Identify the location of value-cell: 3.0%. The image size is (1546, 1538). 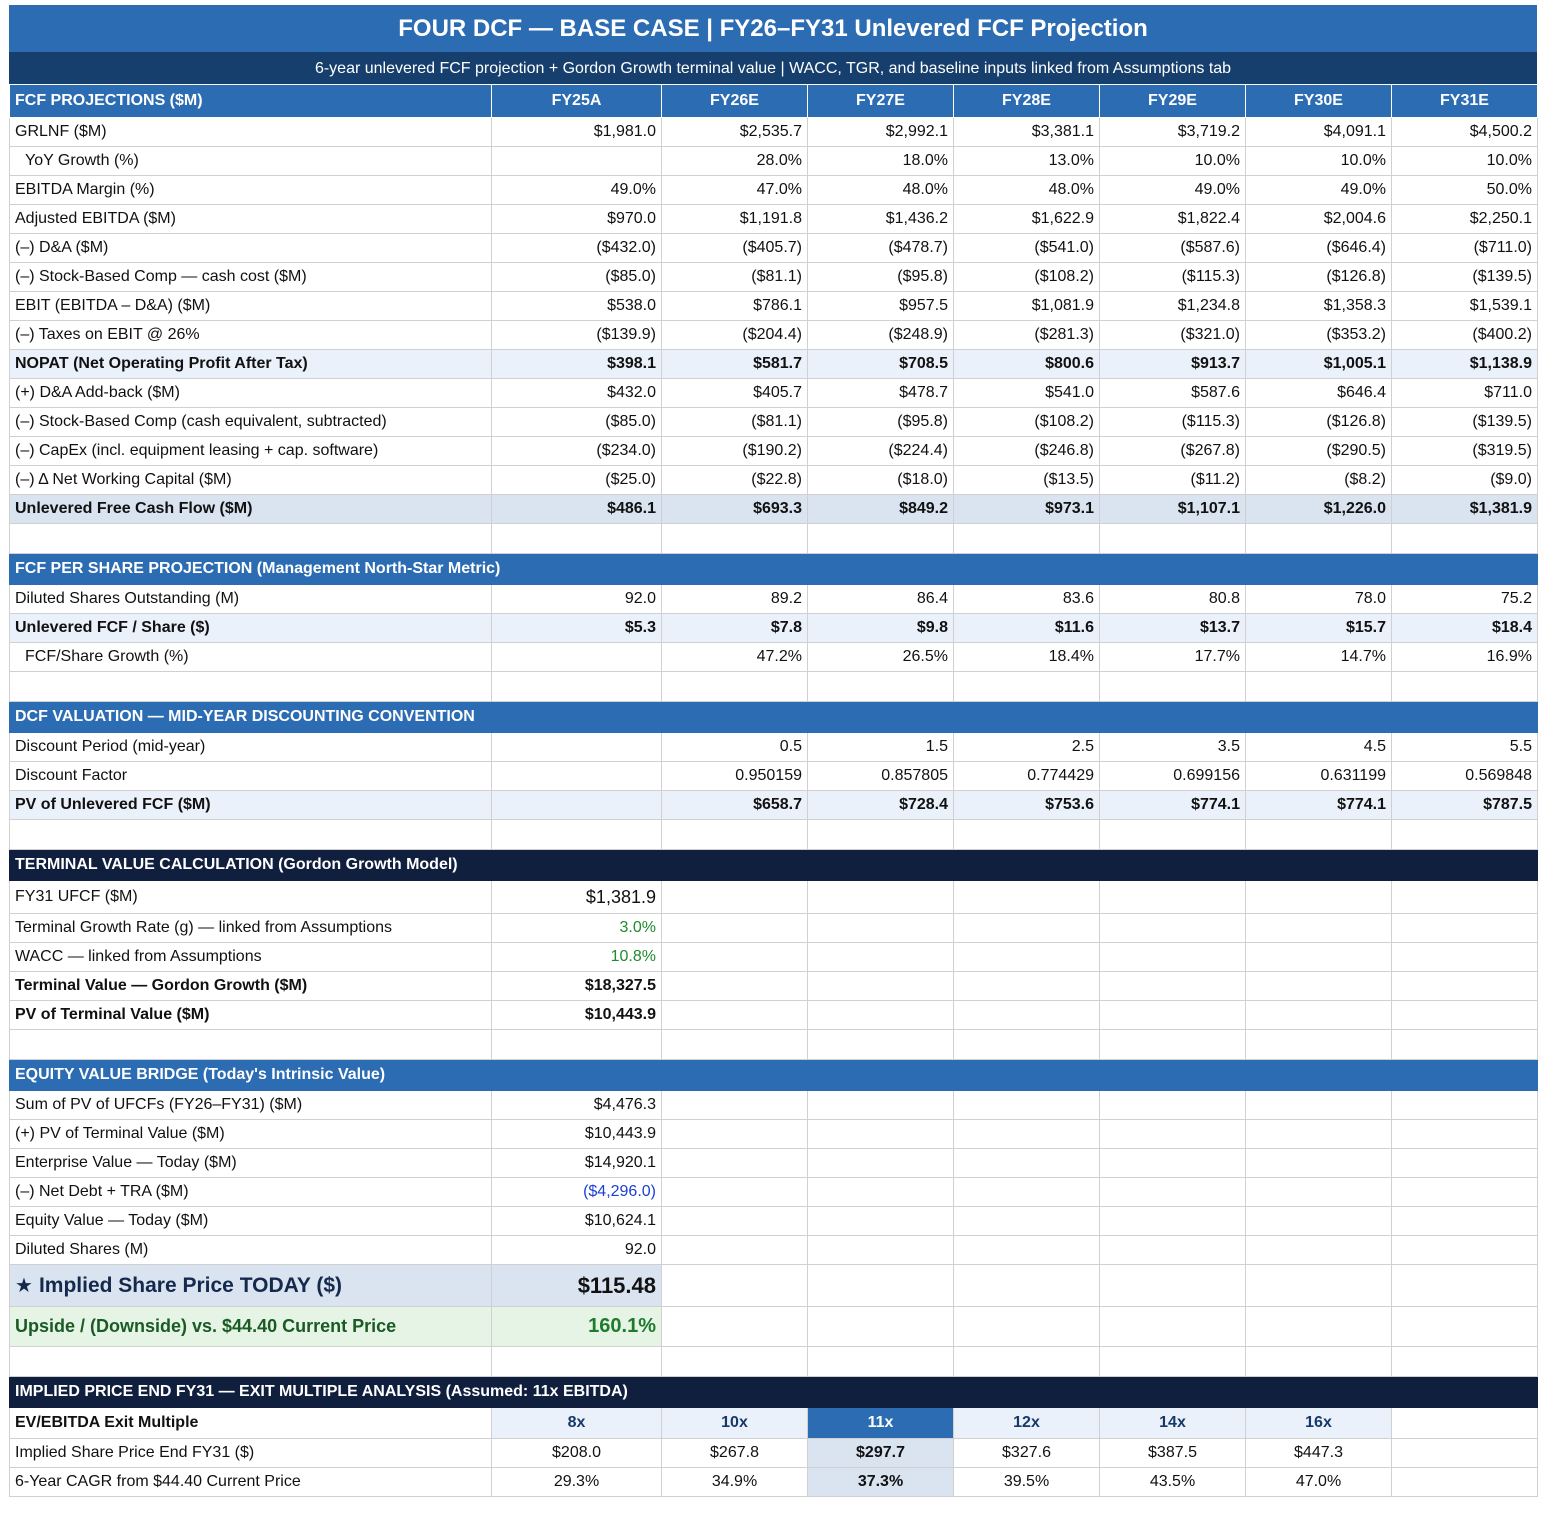
(576, 928).